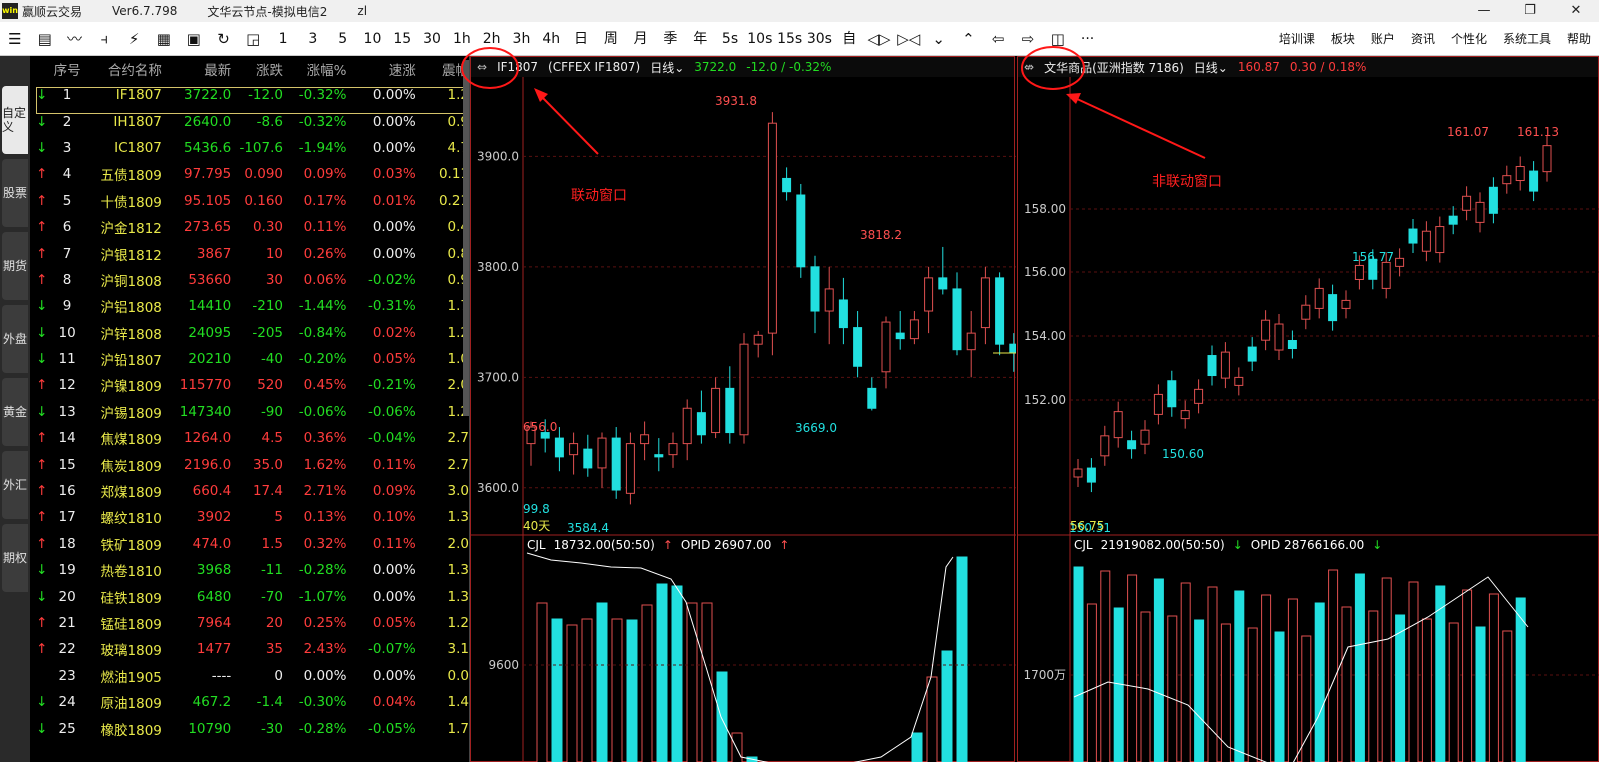 This screenshot has height=762, width=1599. What do you see at coordinates (249, 148) in the screenshot?
I see `table-row: ↓ 3 IC1807 5436.6 -107.6 -1.94% 0.00% 4.7` at bounding box center [249, 148].